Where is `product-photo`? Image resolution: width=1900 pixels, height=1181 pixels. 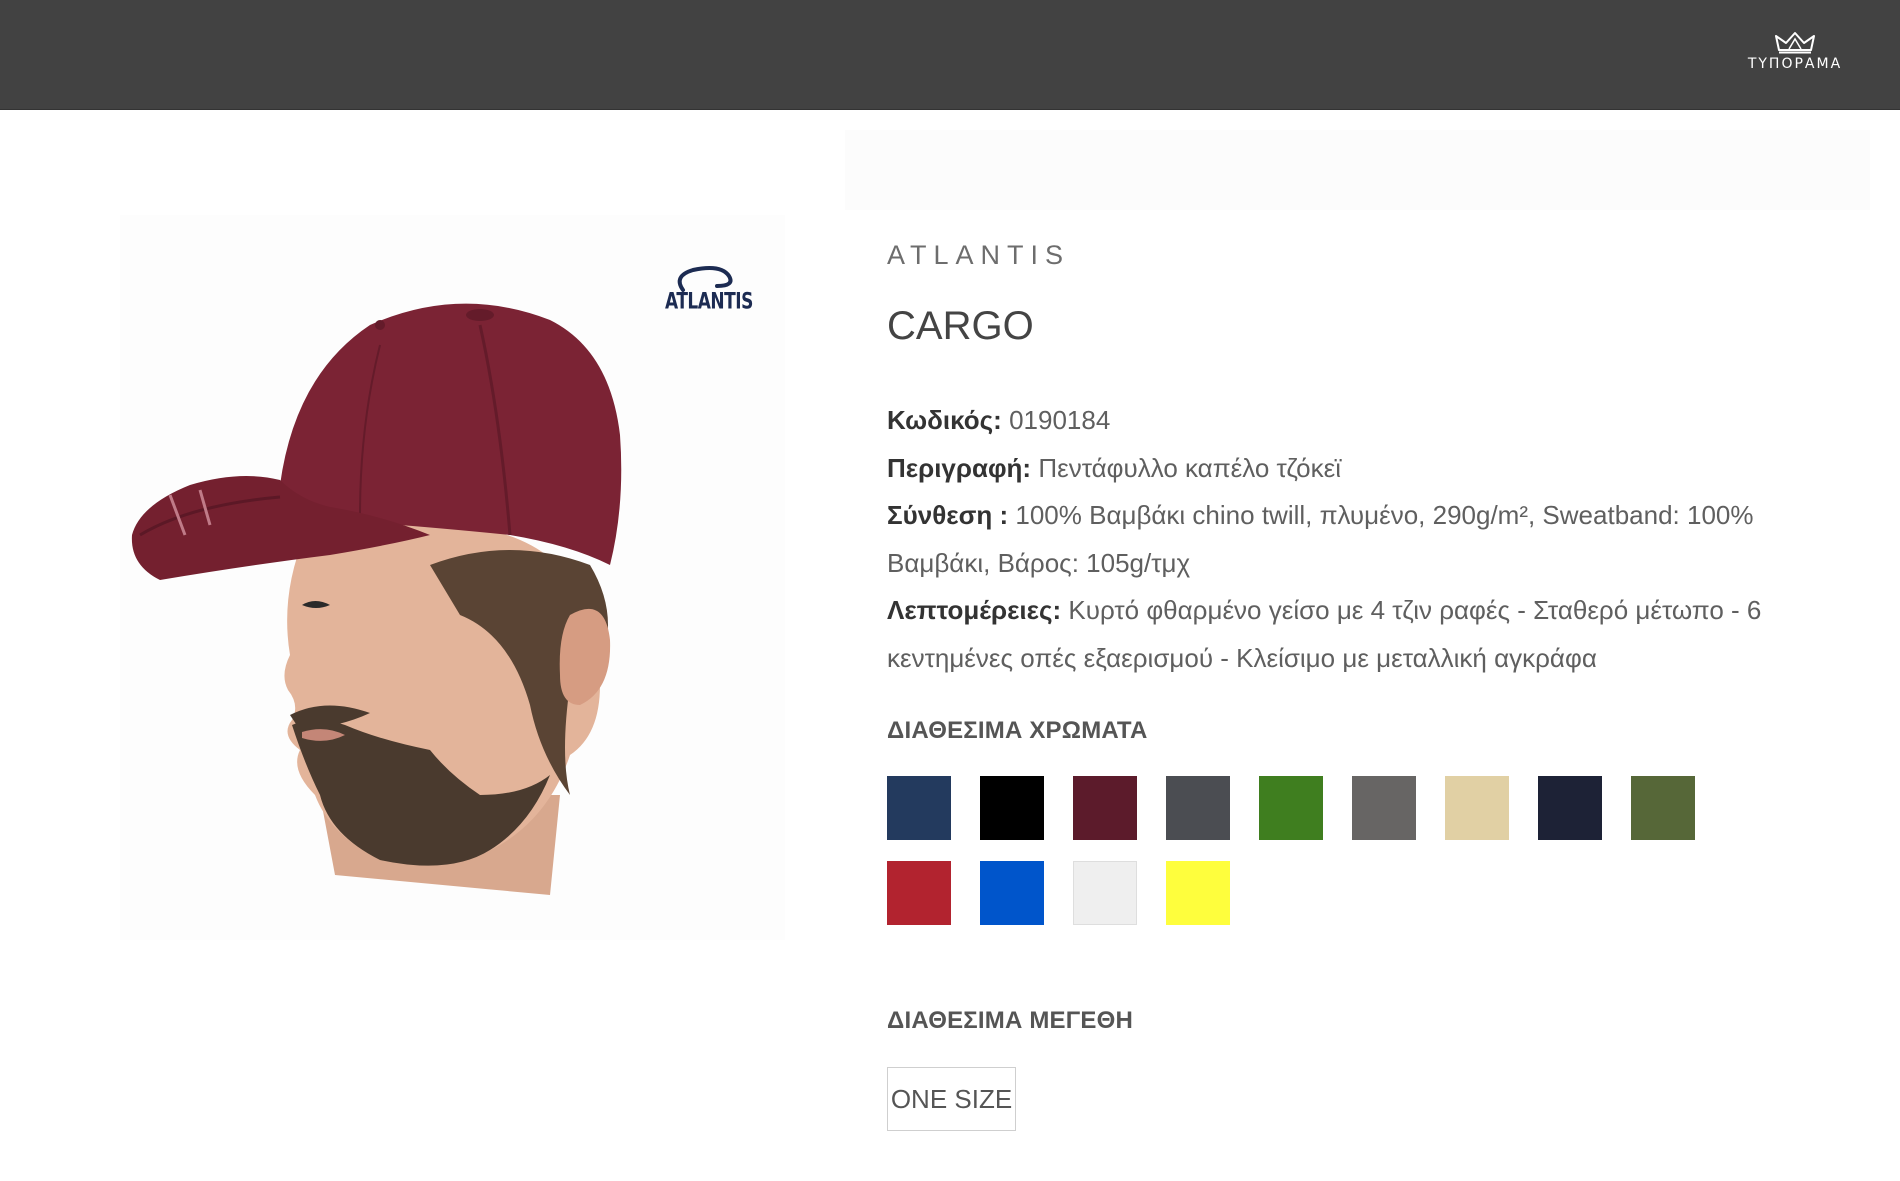
product-photo is located at coordinates (376, 599).